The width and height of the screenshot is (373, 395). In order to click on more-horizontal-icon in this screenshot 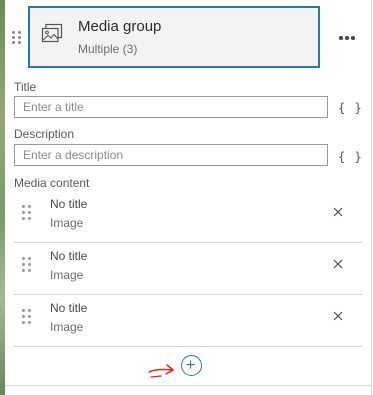, I will do `click(341, 38)`.